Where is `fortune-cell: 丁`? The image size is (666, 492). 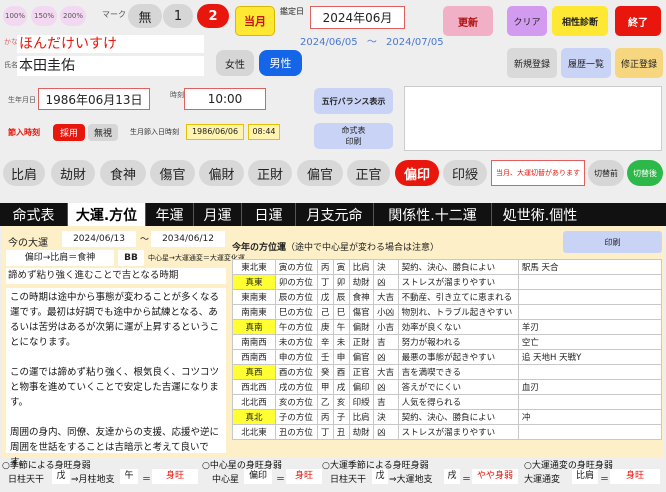
fortune-cell: 丁 is located at coordinates (325, 282).